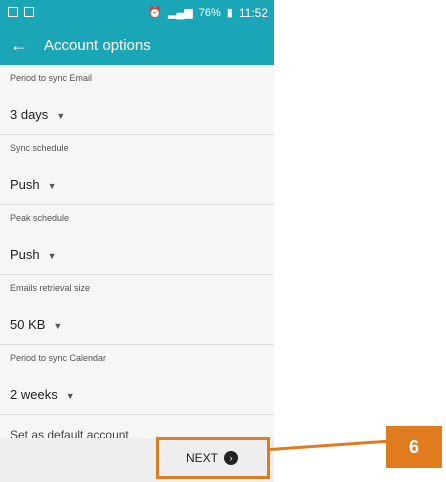  Describe the element at coordinates (155, 13) in the screenshot. I see `alarm-icon: ⏰` at that location.